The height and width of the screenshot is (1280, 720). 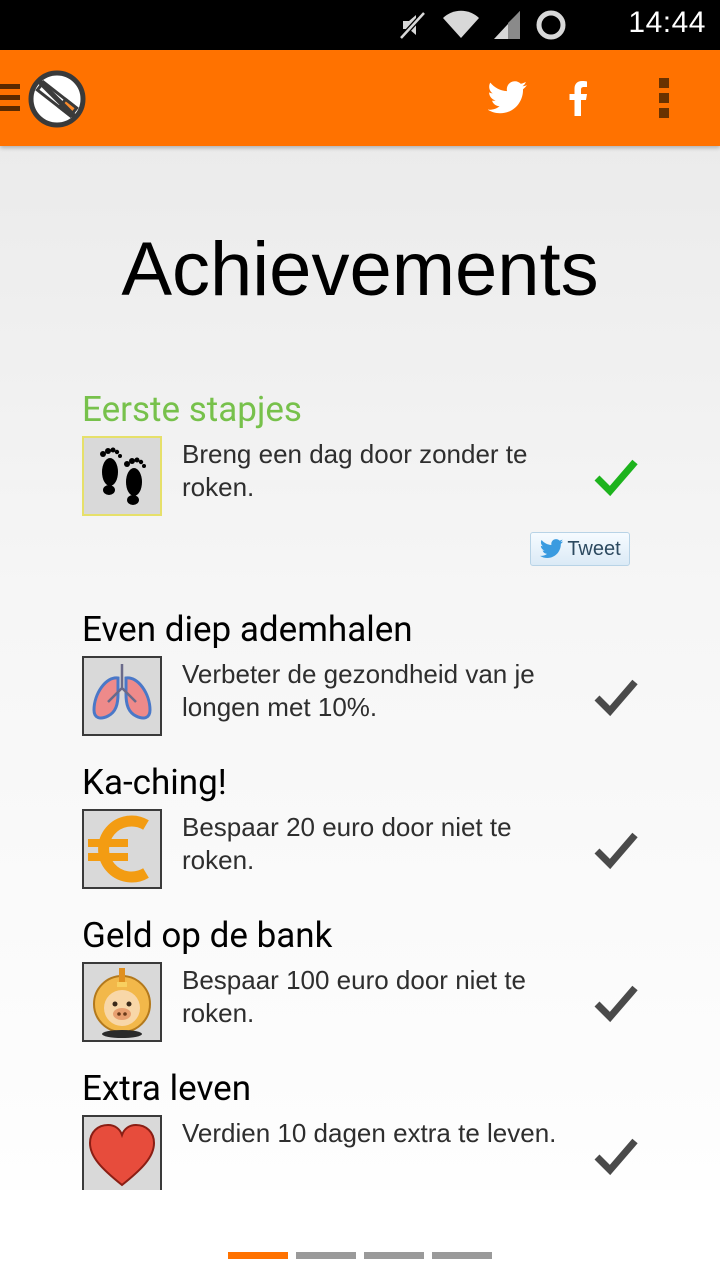 I want to click on list-bottom-area, so click(x=360, y=1235).